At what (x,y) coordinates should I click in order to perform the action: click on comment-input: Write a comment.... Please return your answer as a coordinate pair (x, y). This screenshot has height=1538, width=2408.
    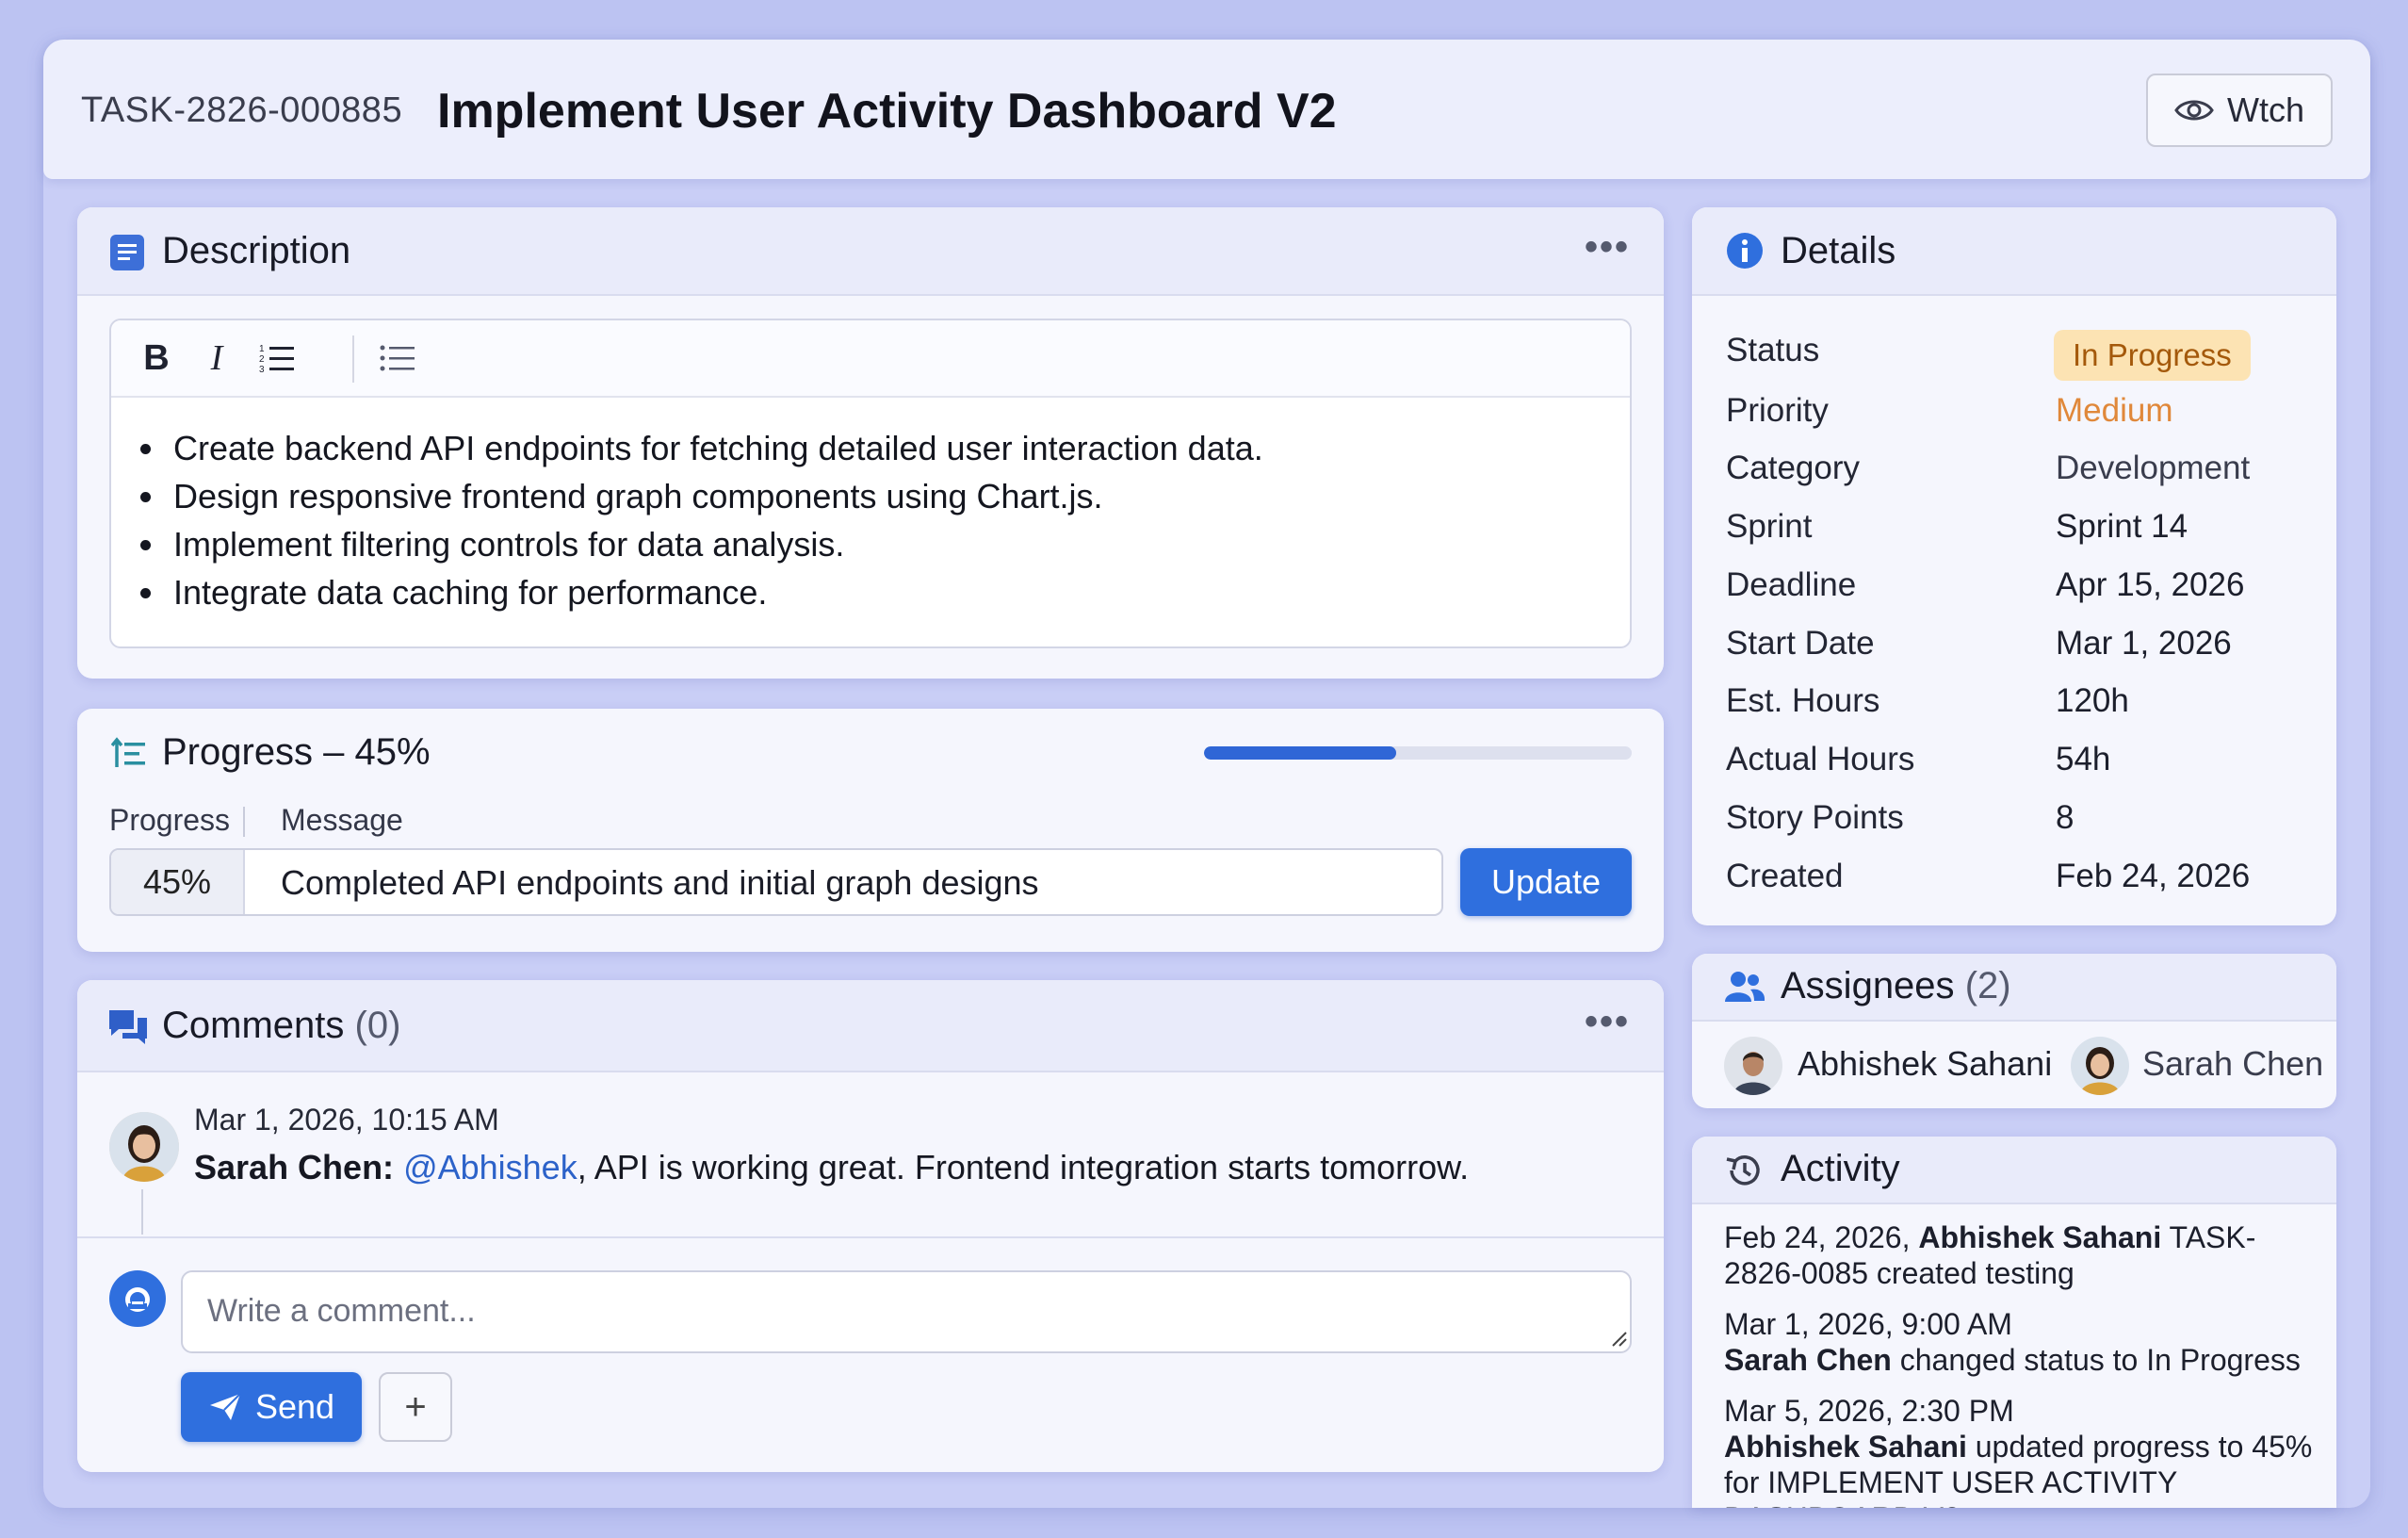
    Looking at the image, I should click on (907, 1311).